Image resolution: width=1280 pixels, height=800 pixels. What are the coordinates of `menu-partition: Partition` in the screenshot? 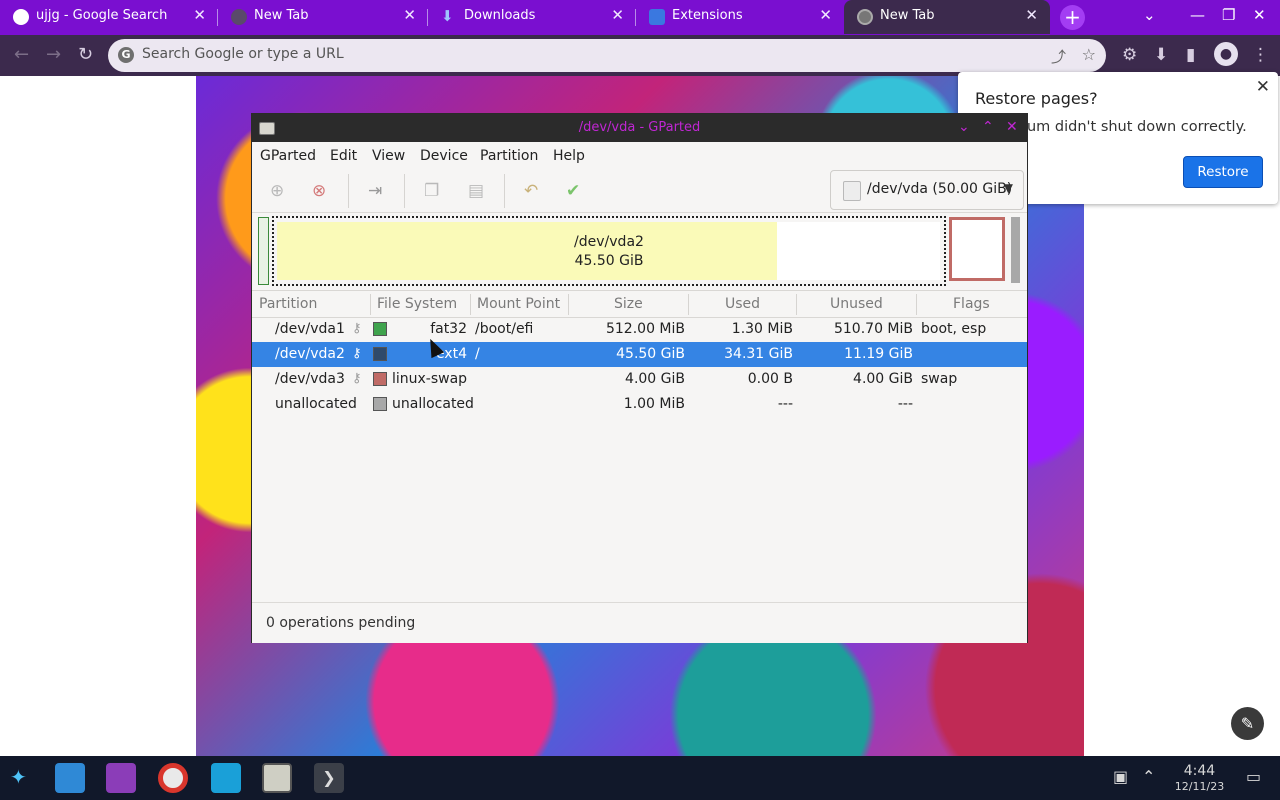 It's located at (509, 156).